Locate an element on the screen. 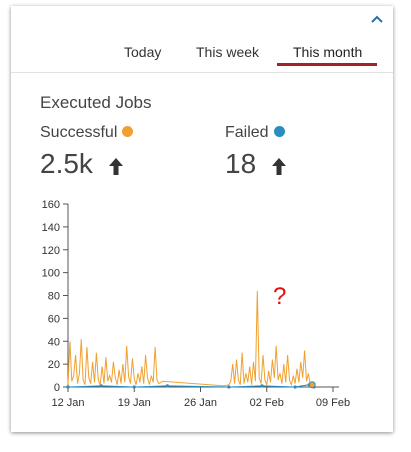 This screenshot has width=411, height=452. tab-this-month: This month is located at coordinates (327, 52).